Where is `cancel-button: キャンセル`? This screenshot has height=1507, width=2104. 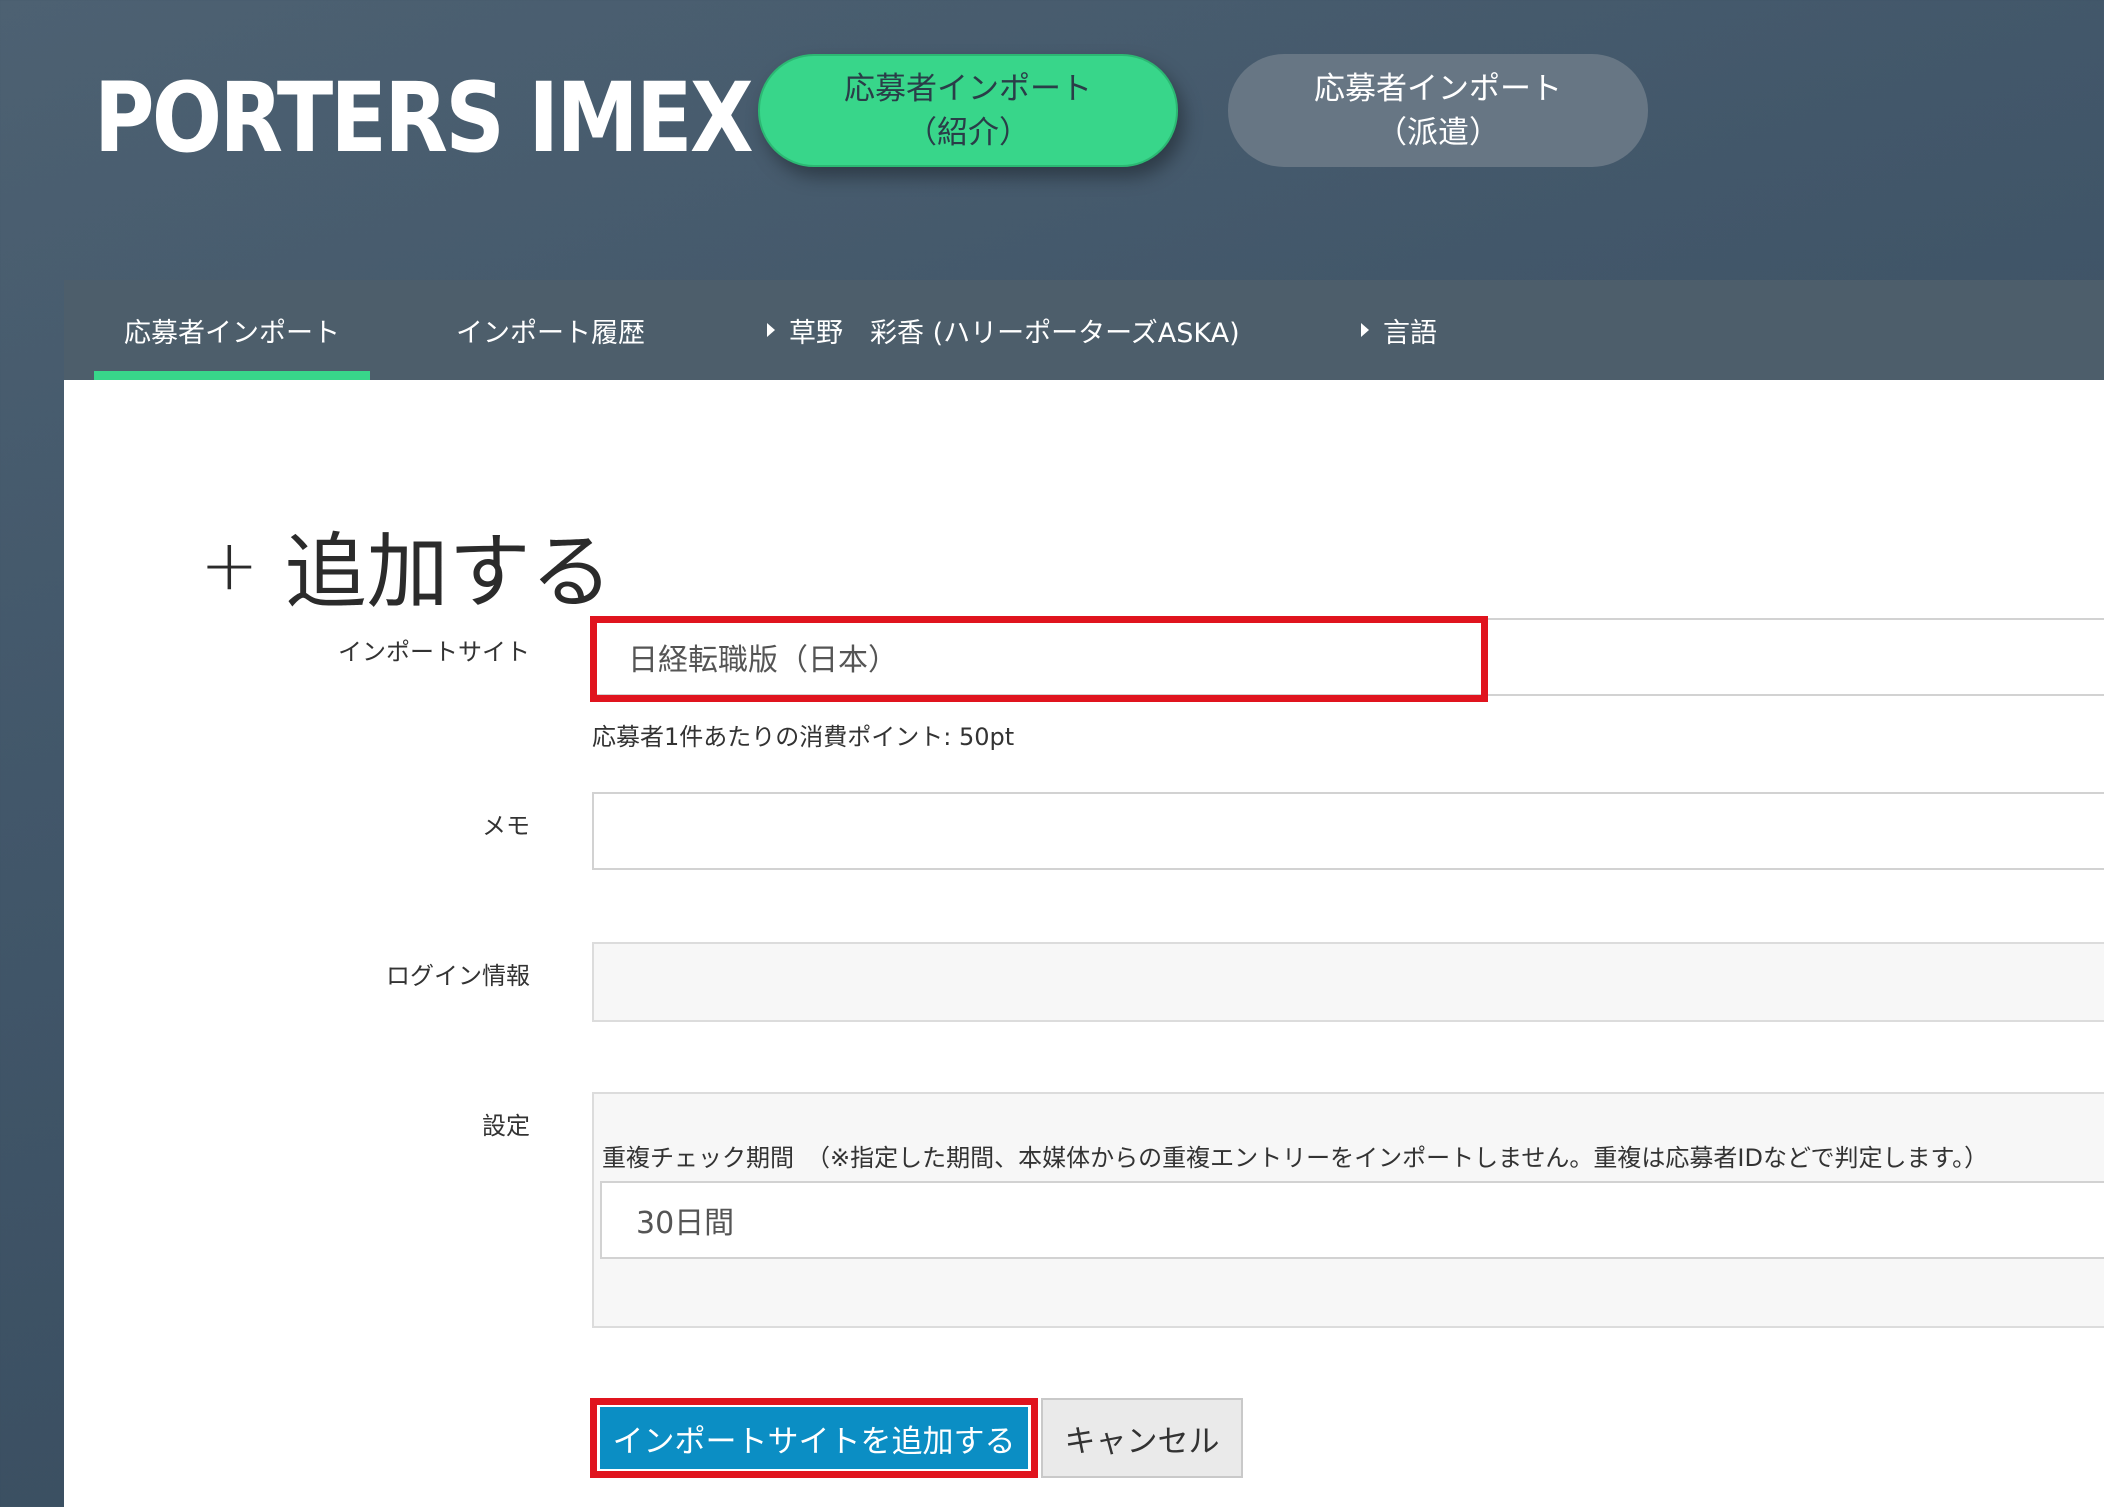 cancel-button: キャンセル is located at coordinates (1142, 1438).